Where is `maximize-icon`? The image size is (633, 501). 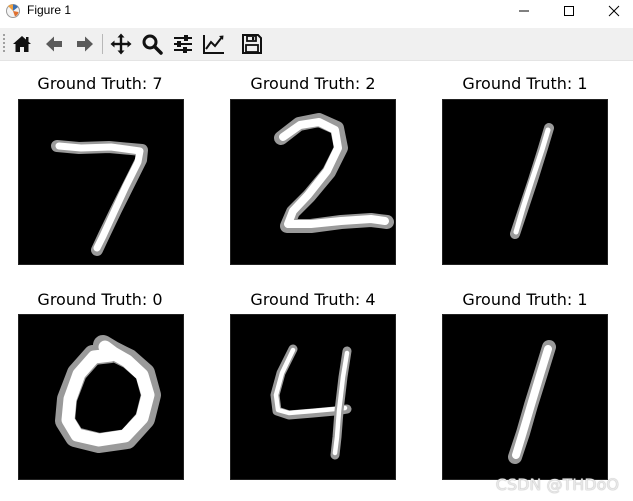
maximize-icon is located at coordinates (569, 11).